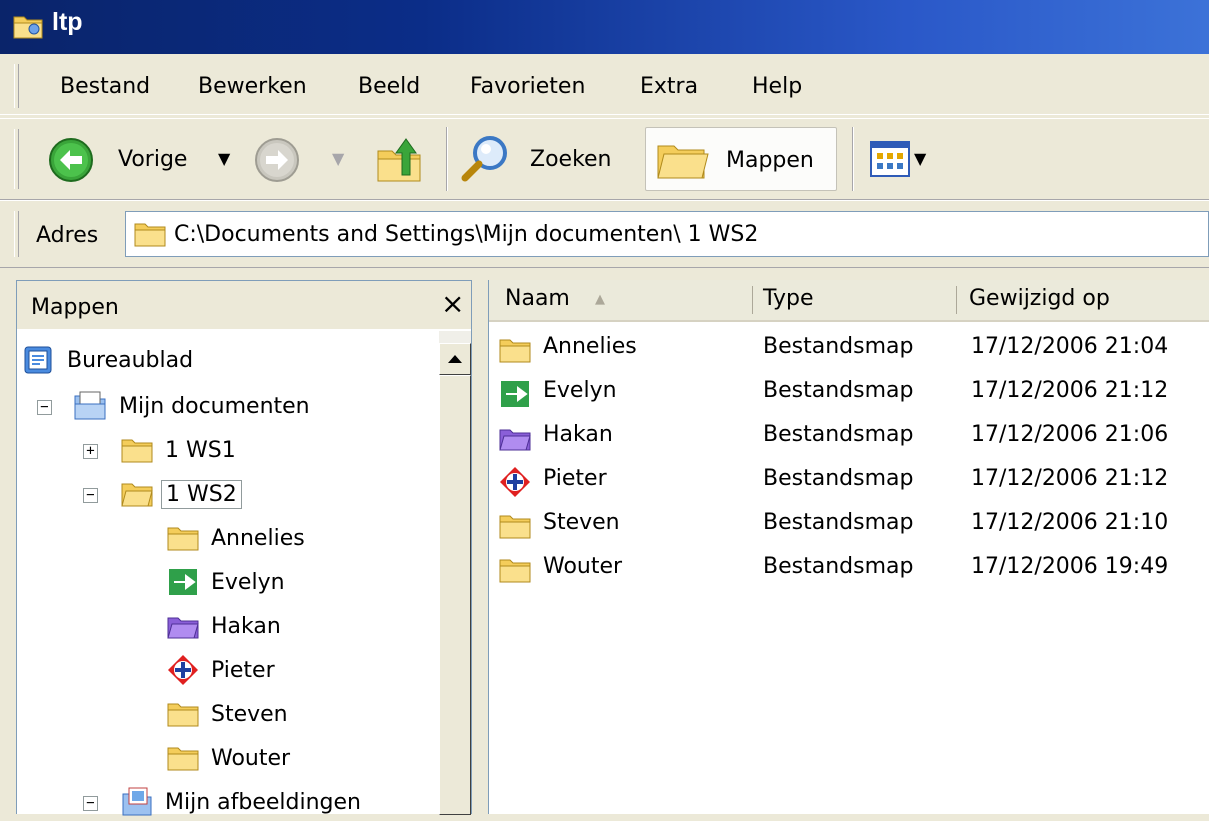  I want to click on folder-open-icon, so click(137, 495).